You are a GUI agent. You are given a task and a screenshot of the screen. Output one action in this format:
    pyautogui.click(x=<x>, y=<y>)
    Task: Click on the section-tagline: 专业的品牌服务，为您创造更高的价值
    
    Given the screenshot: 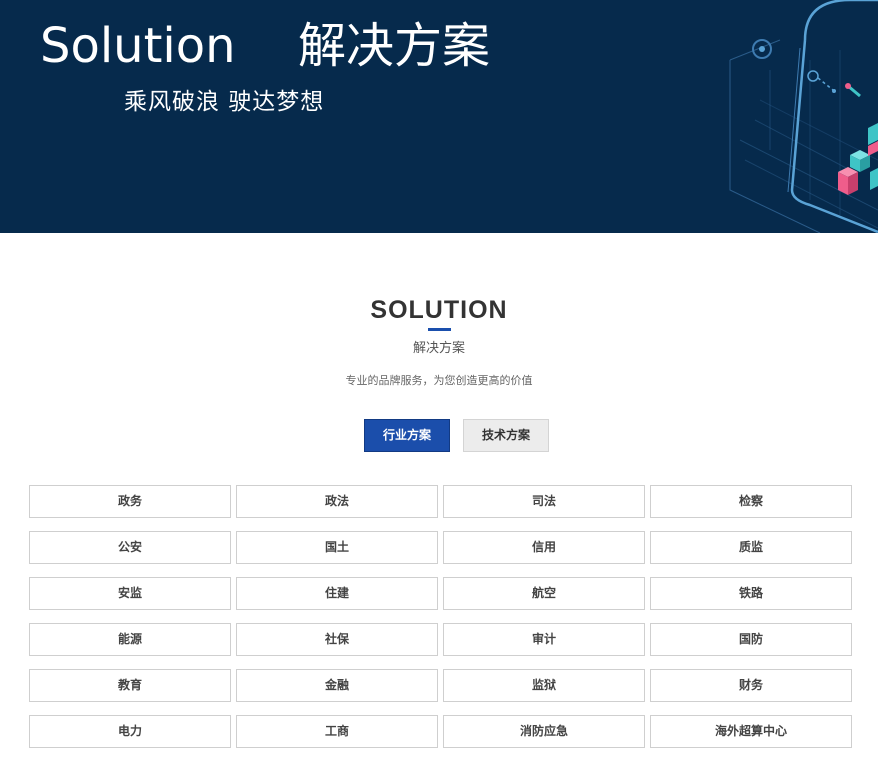 What is the action you would take?
    pyautogui.click(x=439, y=380)
    